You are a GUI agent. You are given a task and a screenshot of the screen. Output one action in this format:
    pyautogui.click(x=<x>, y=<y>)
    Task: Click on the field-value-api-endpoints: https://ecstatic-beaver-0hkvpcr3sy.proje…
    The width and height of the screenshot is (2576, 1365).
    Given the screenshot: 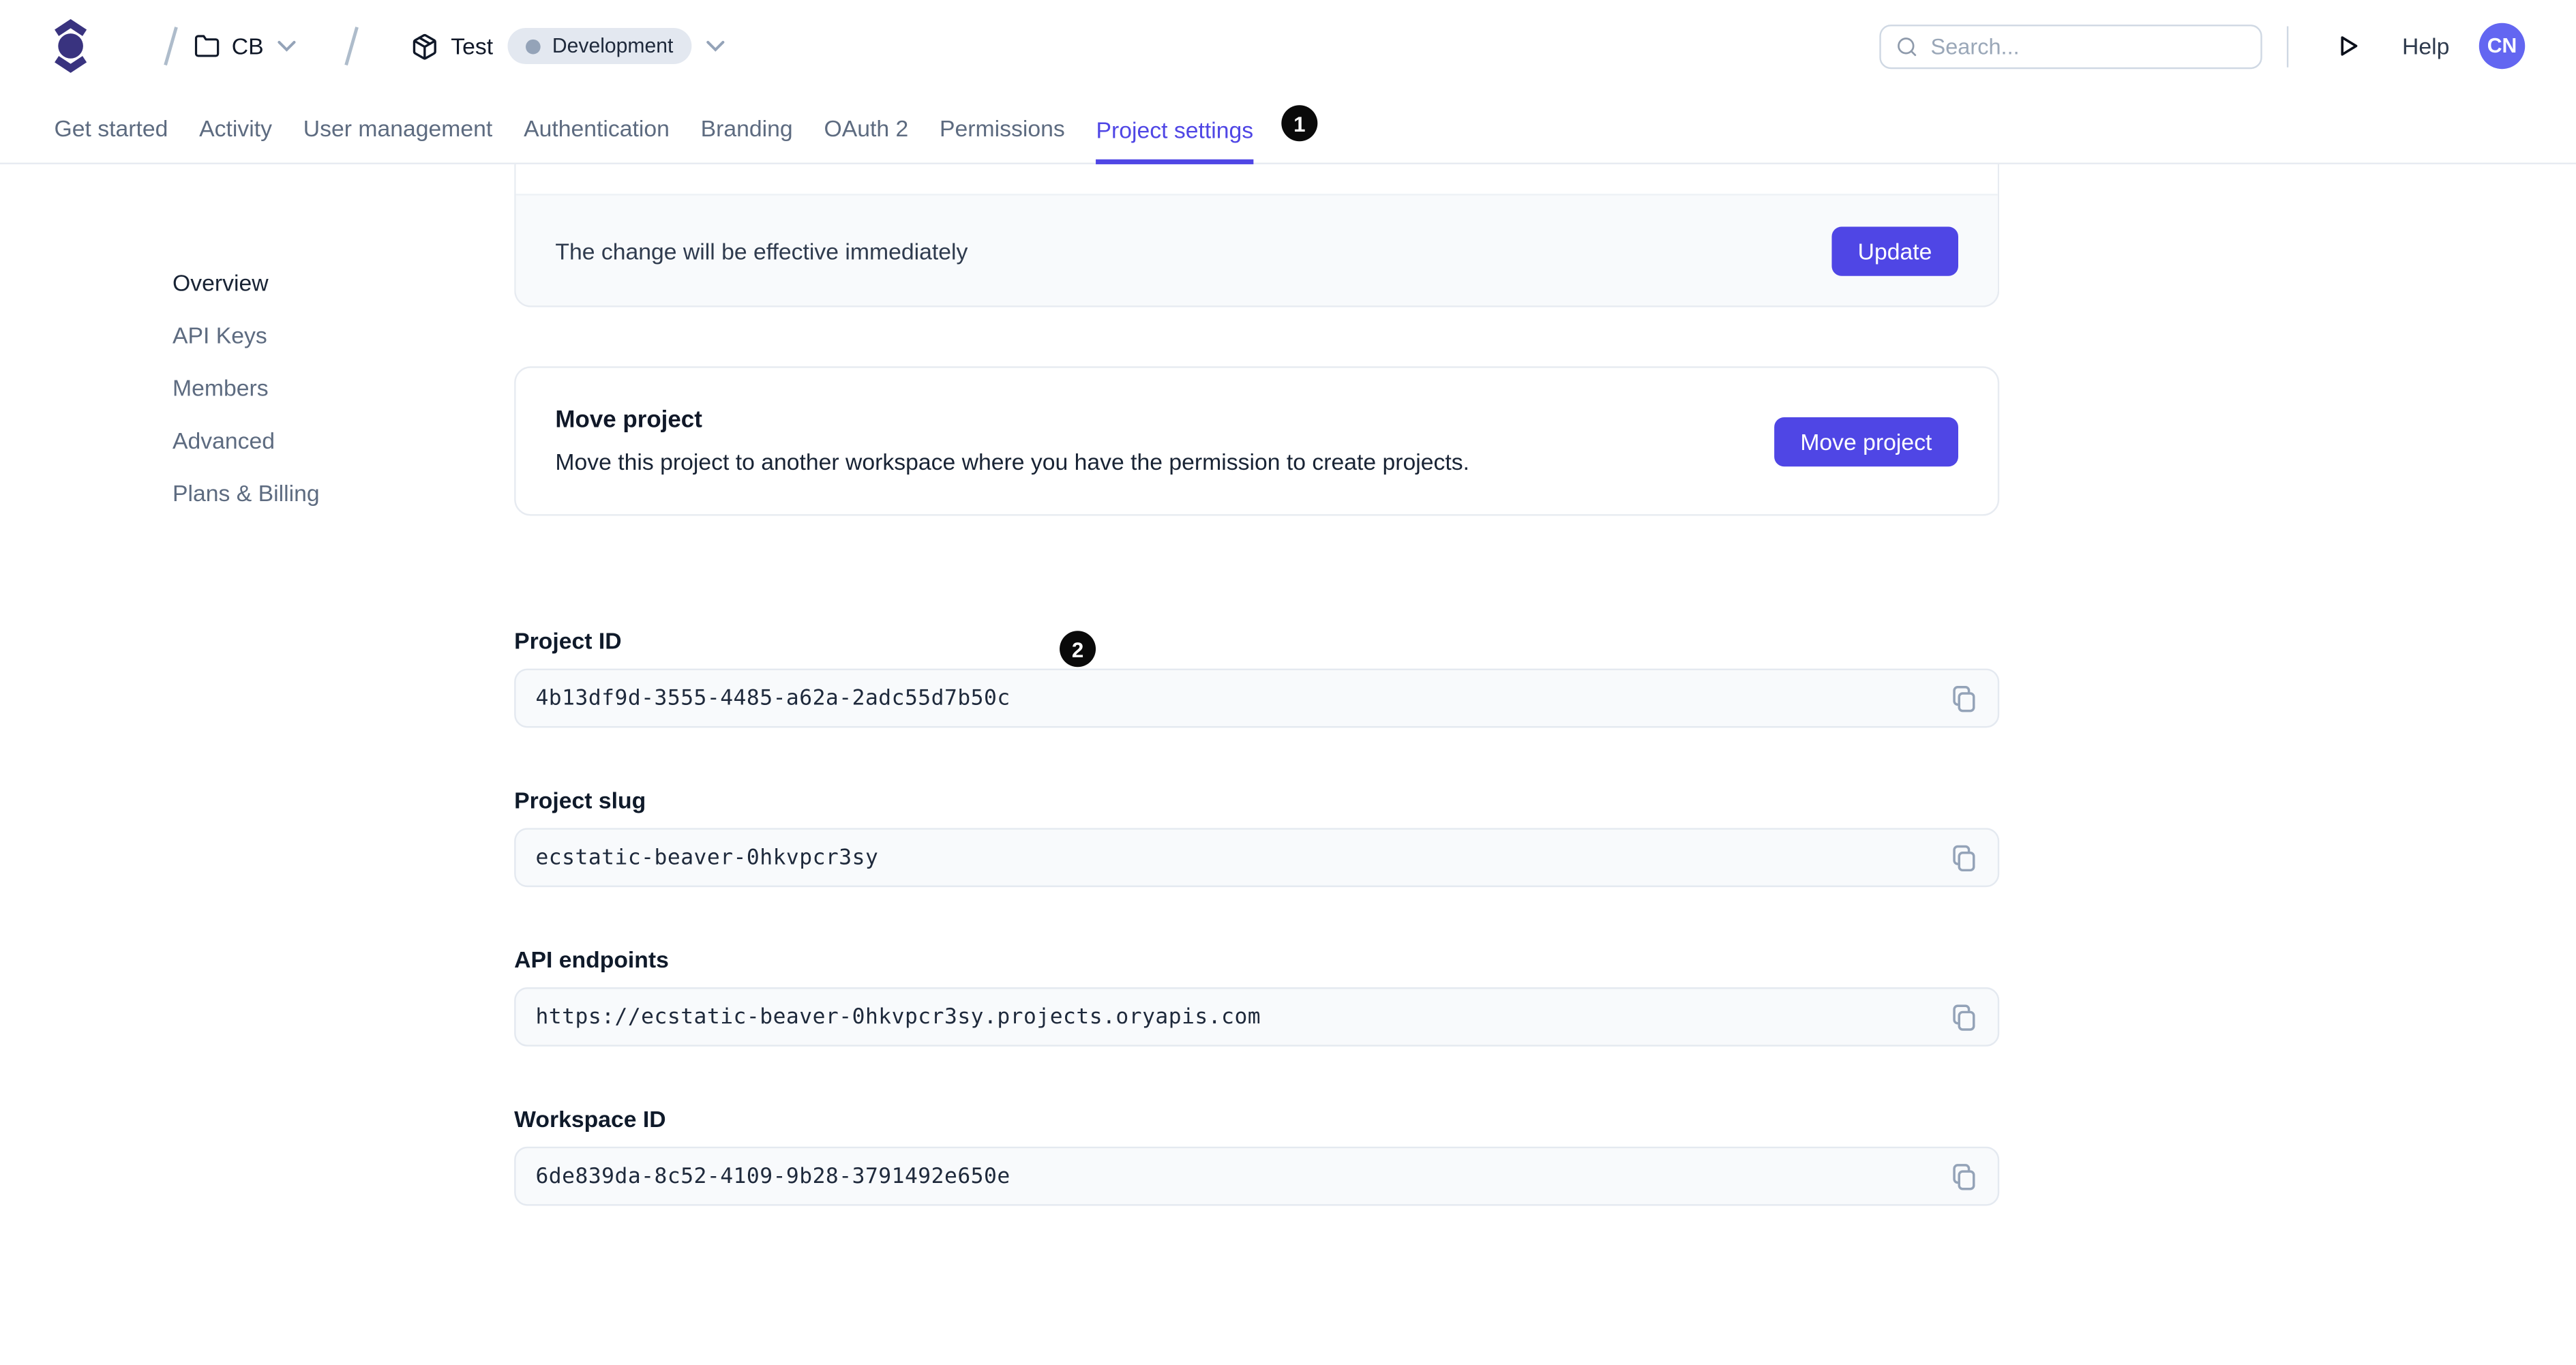 What is the action you would take?
    pyautogui.click(x=898, y=1017)
    